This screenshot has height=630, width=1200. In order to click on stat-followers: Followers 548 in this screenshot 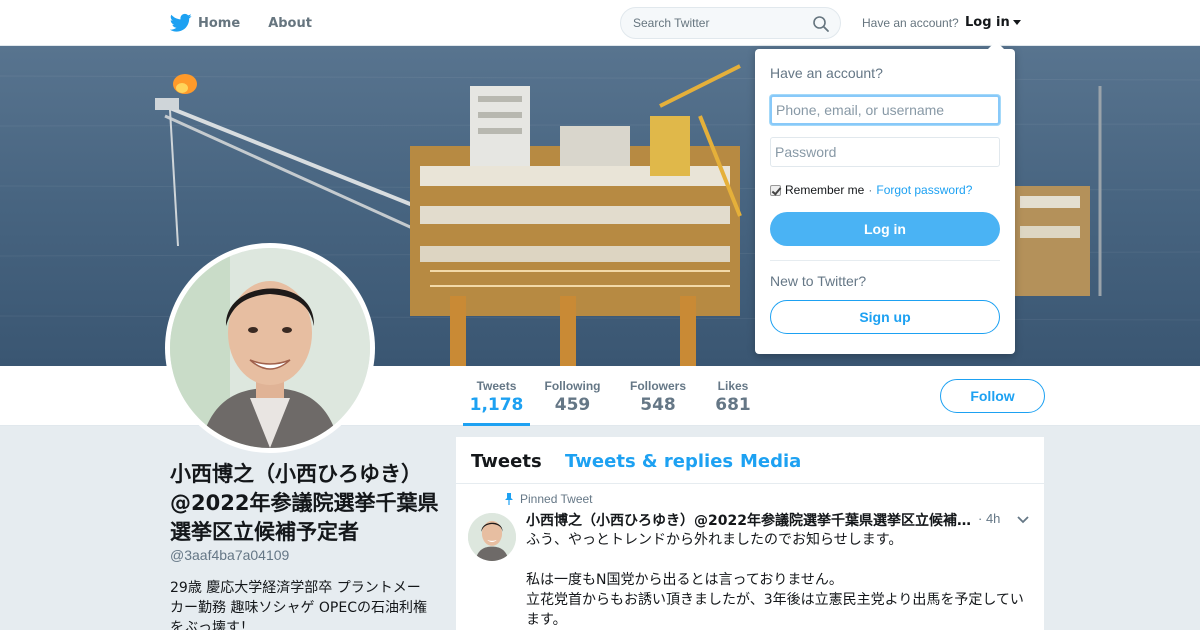, I will do `click(658, 396)`.